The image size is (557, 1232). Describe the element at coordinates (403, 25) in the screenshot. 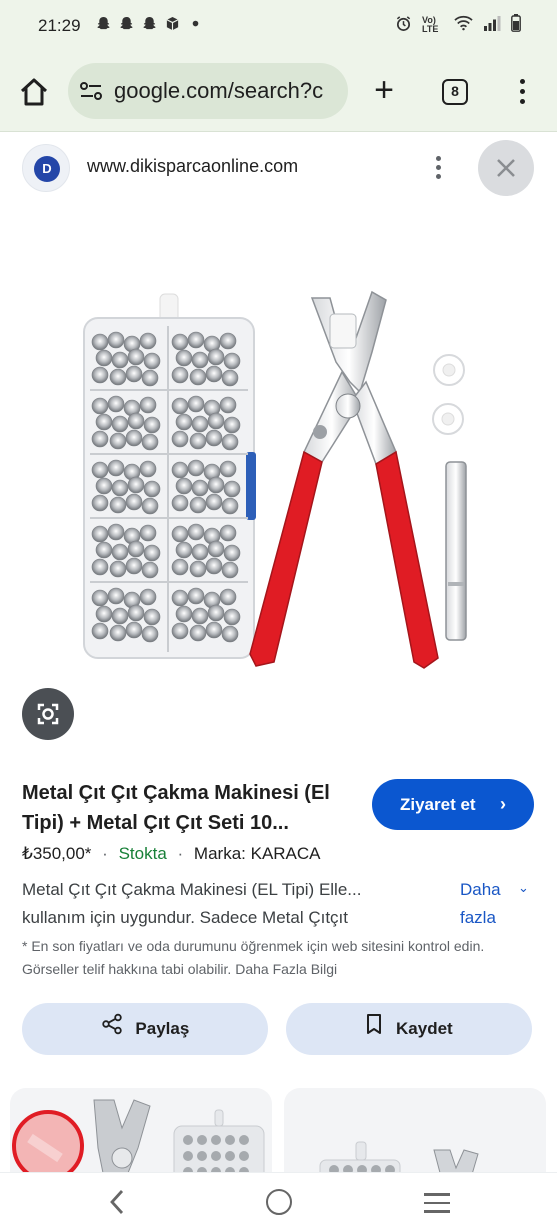

I see `alarm-icon` at that location.